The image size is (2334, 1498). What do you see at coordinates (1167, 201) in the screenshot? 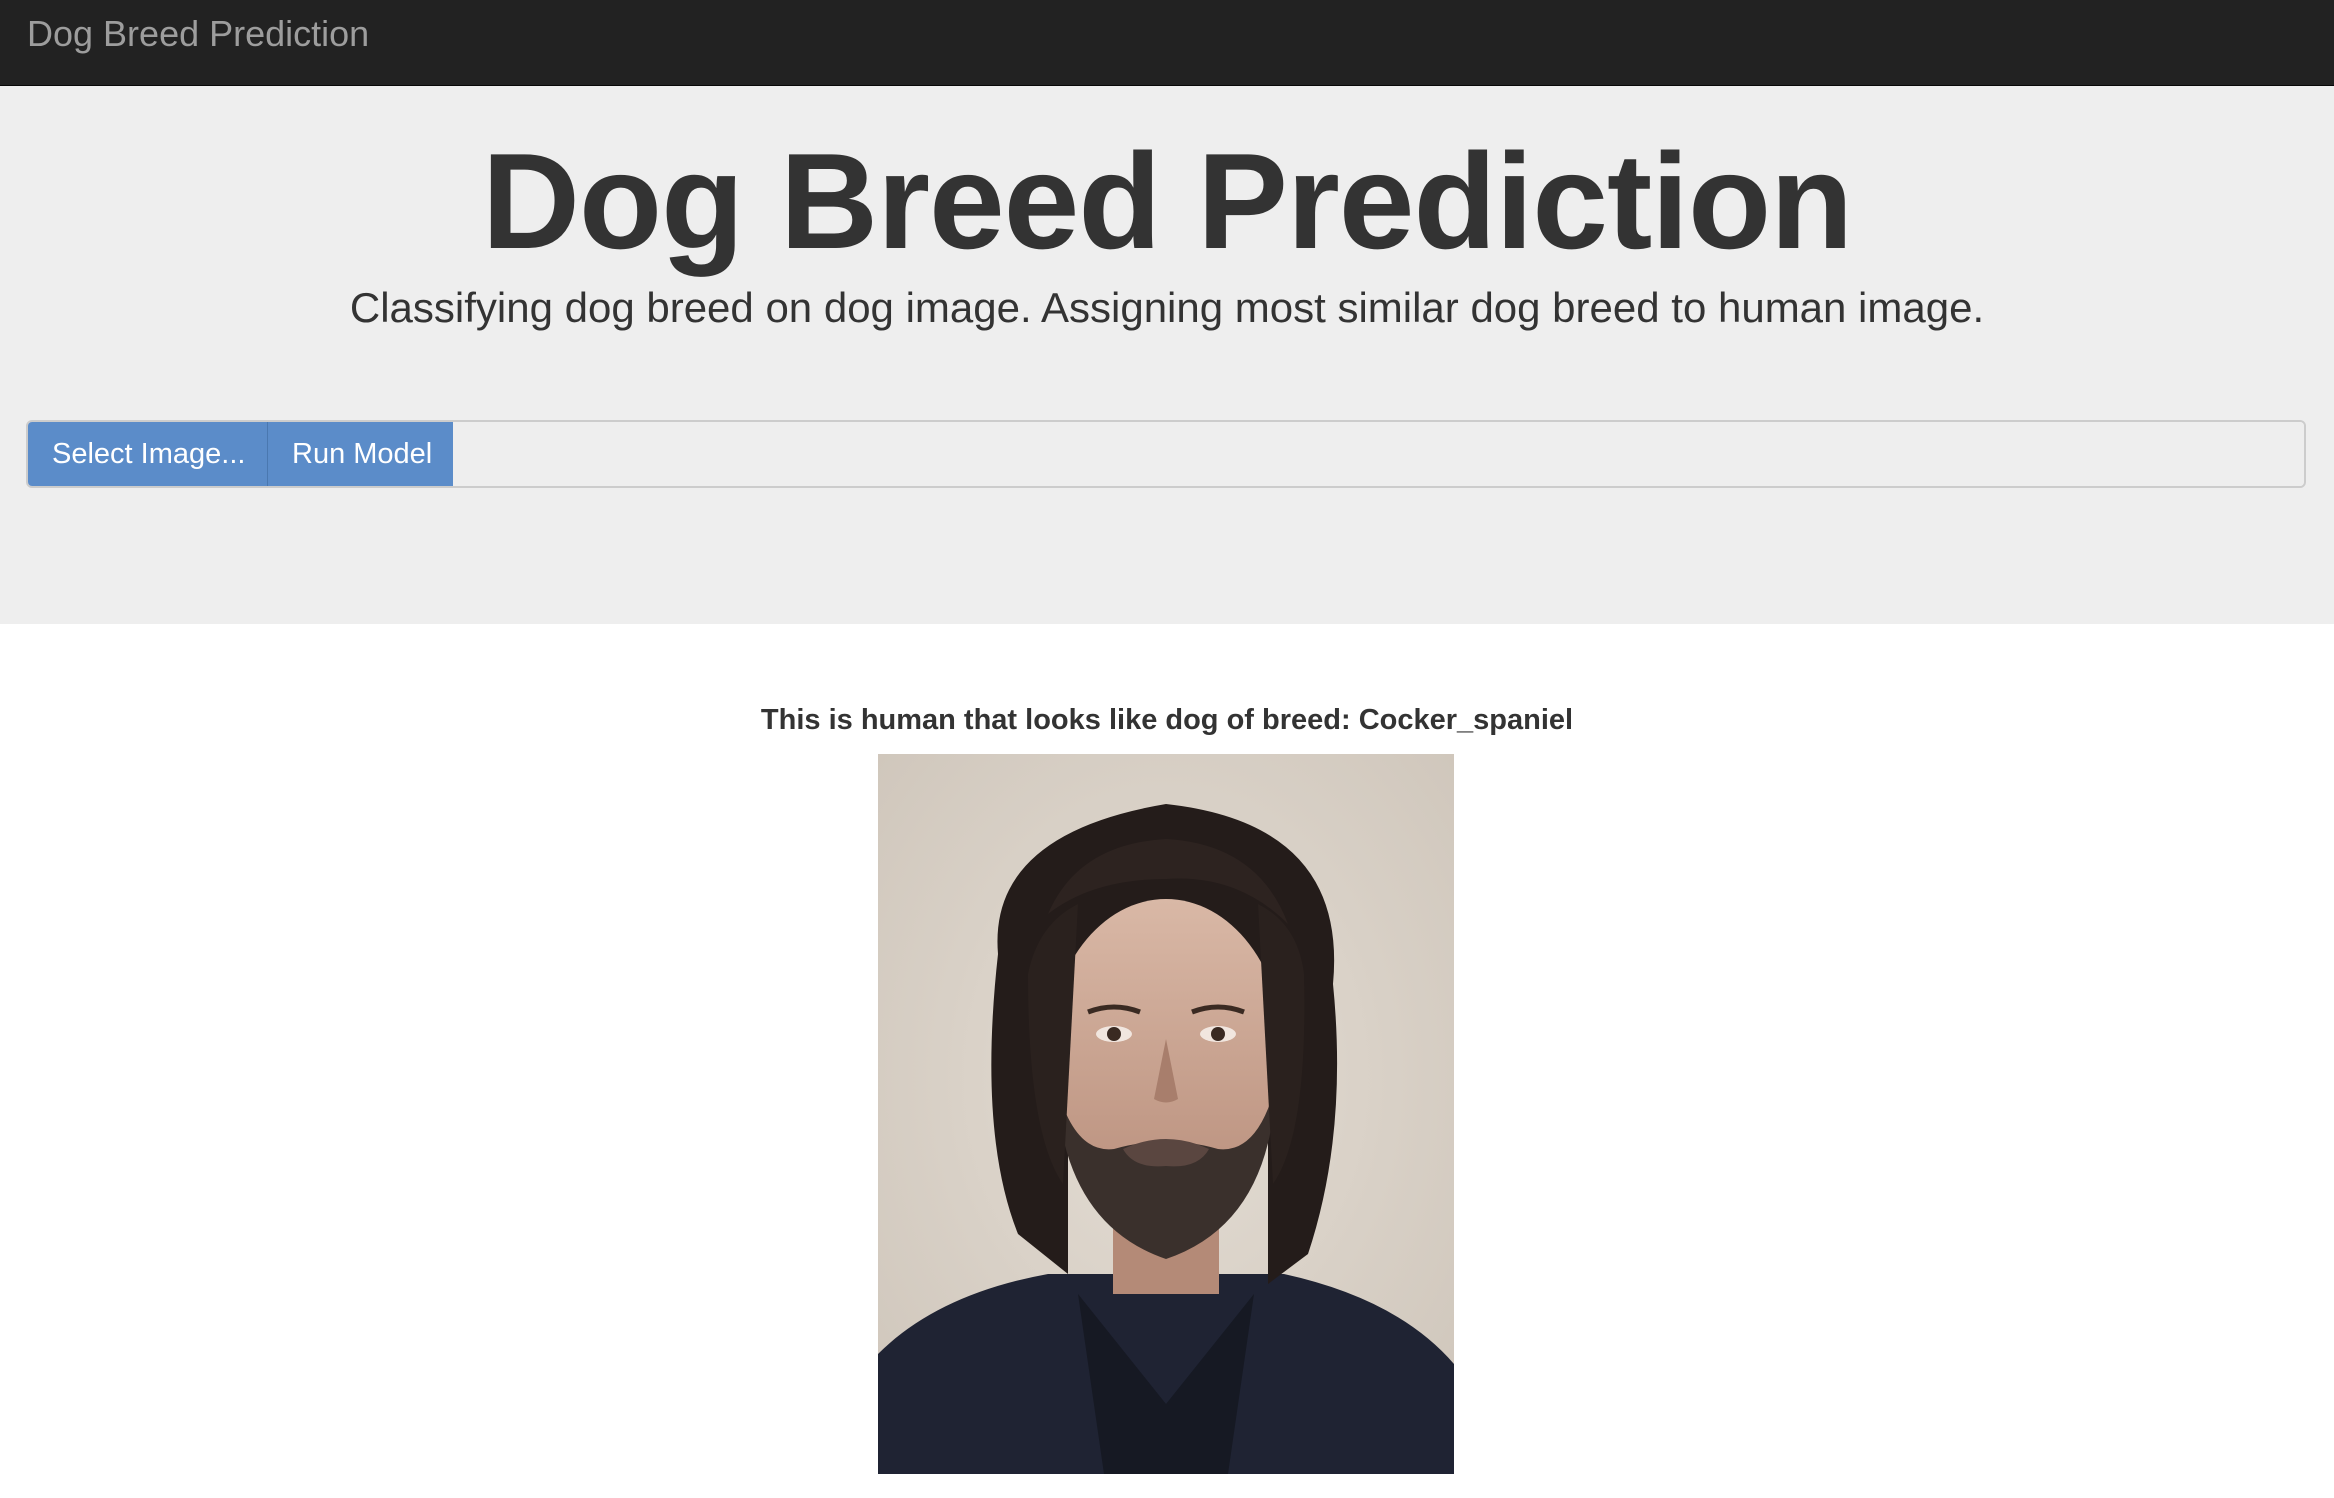
I see `page-title: Dog Breed Prediction` at bounding box center [1167, 201].